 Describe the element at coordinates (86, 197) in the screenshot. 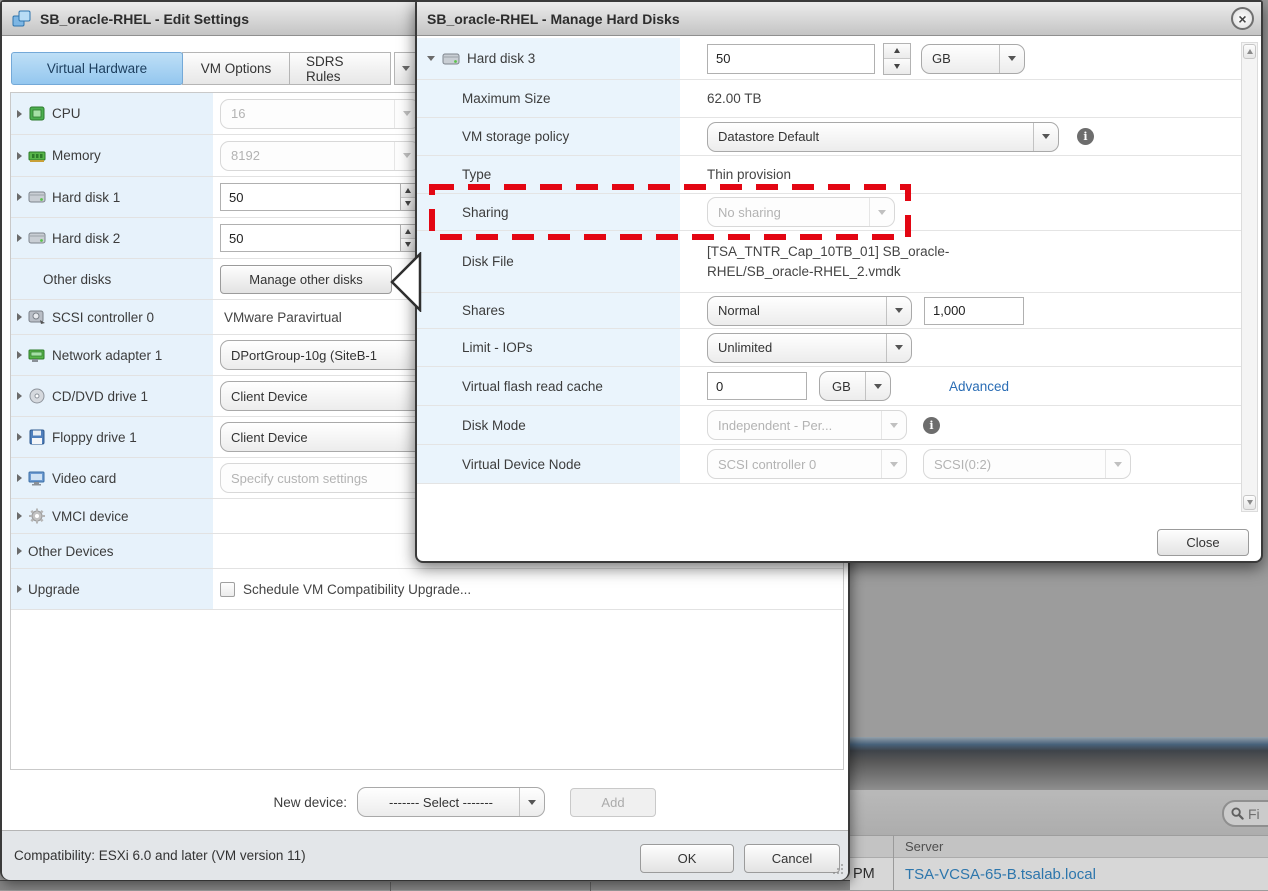

I see `device-label: Hard disk 1` at that location.